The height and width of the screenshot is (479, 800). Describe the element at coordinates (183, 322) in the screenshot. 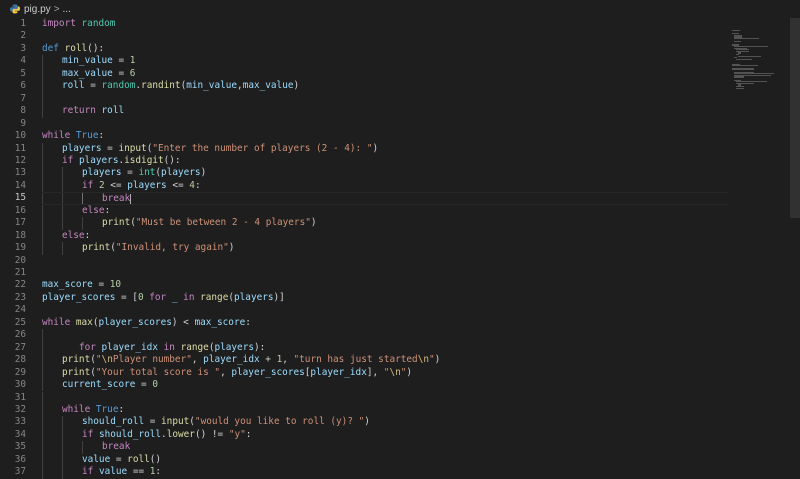

I see `code-token: ) <` at that location.